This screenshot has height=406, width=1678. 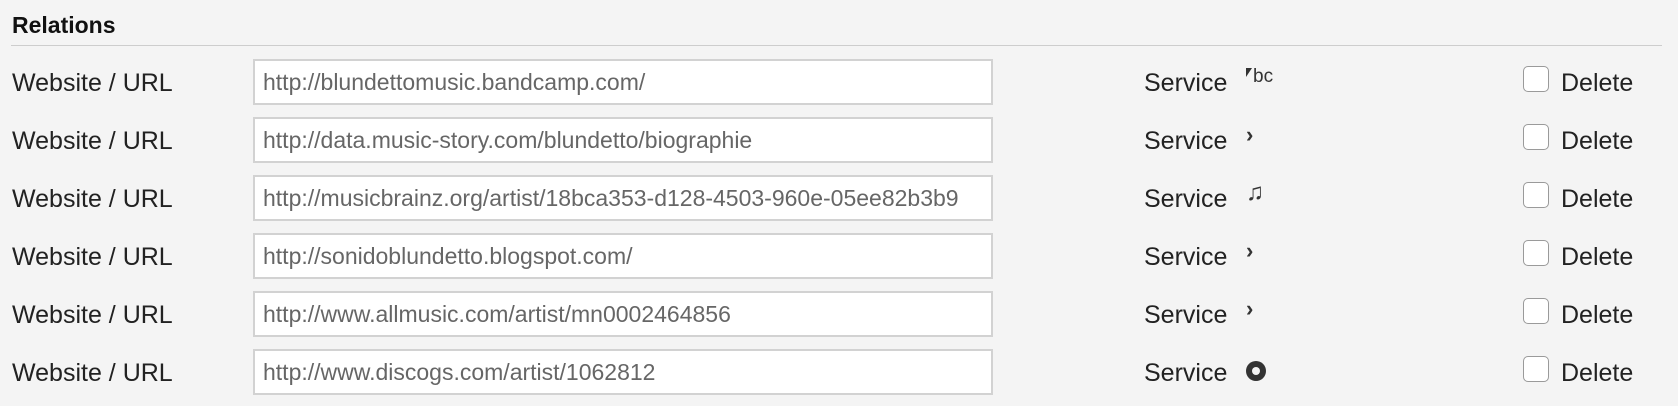 I want to click on relation-row: Website / URL Service ♫ Delete, so click(x=839, y=203).